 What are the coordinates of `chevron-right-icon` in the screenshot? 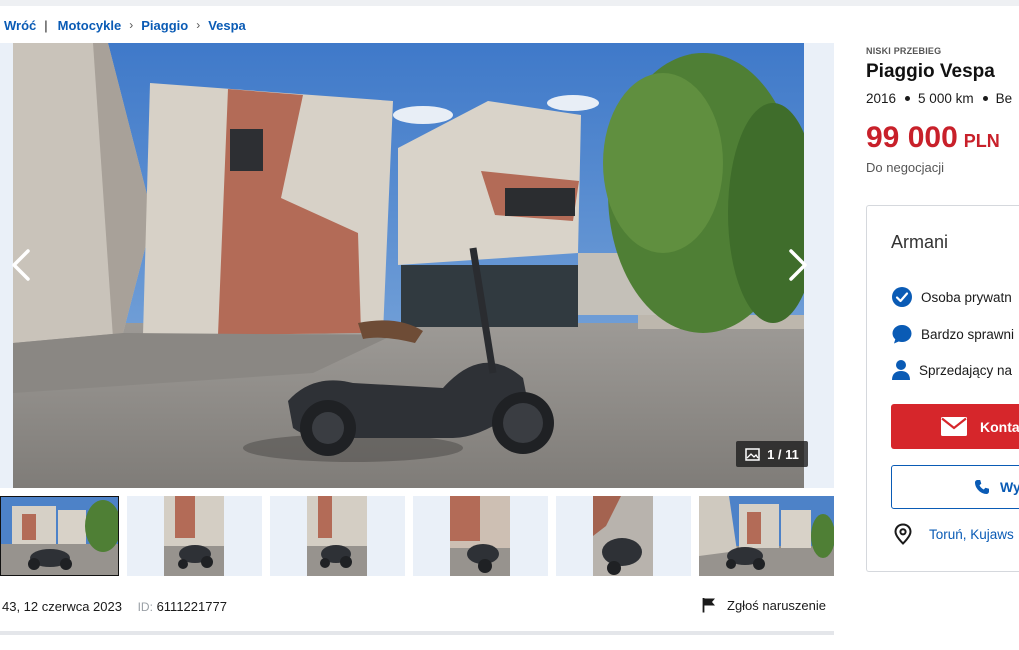 It's located at (798, 265).